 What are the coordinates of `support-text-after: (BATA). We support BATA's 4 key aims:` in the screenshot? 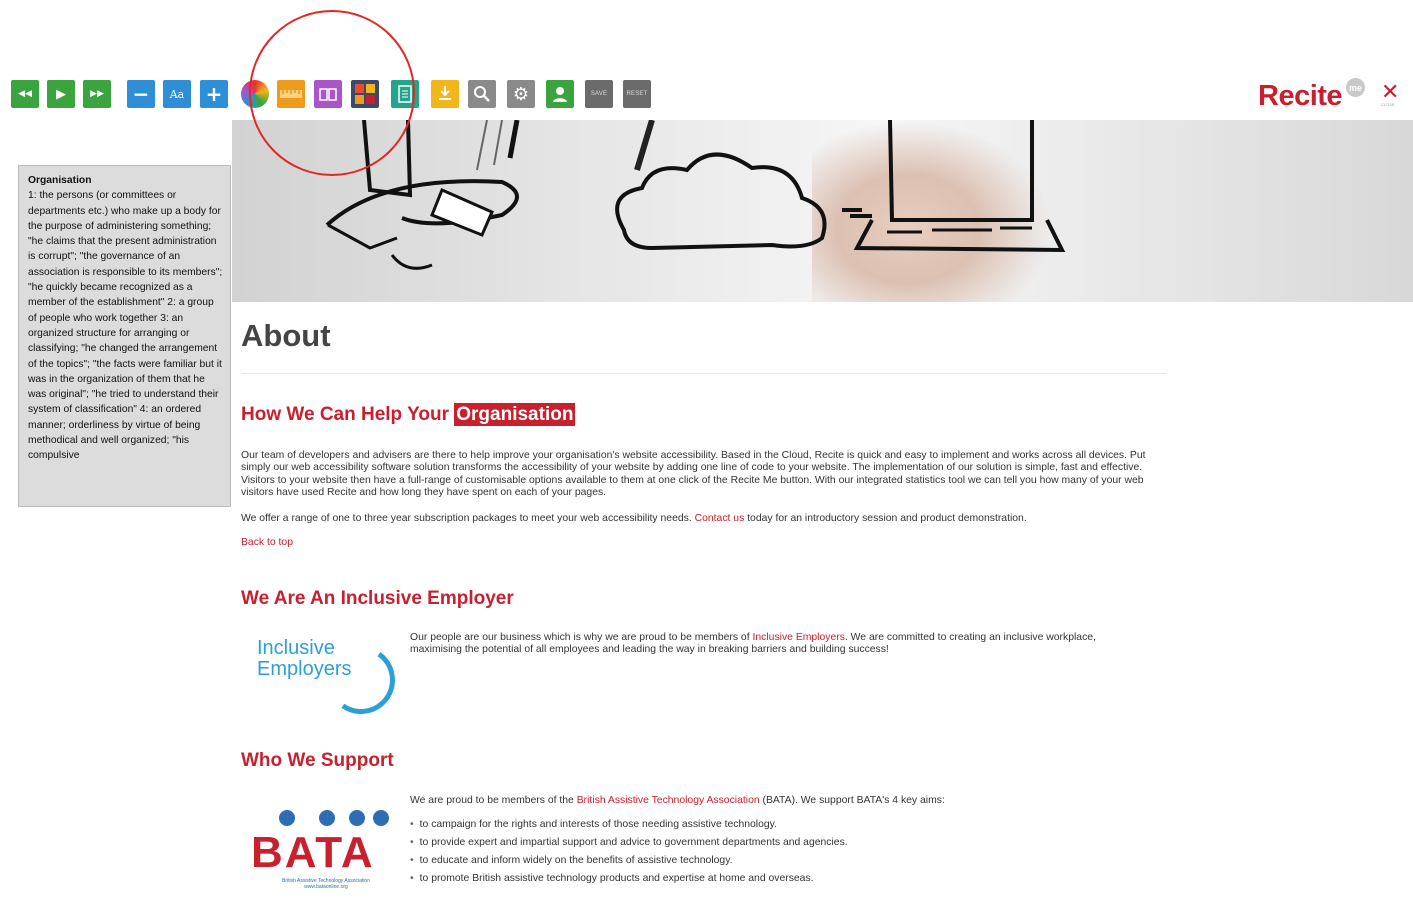 It's located at (852, 800).